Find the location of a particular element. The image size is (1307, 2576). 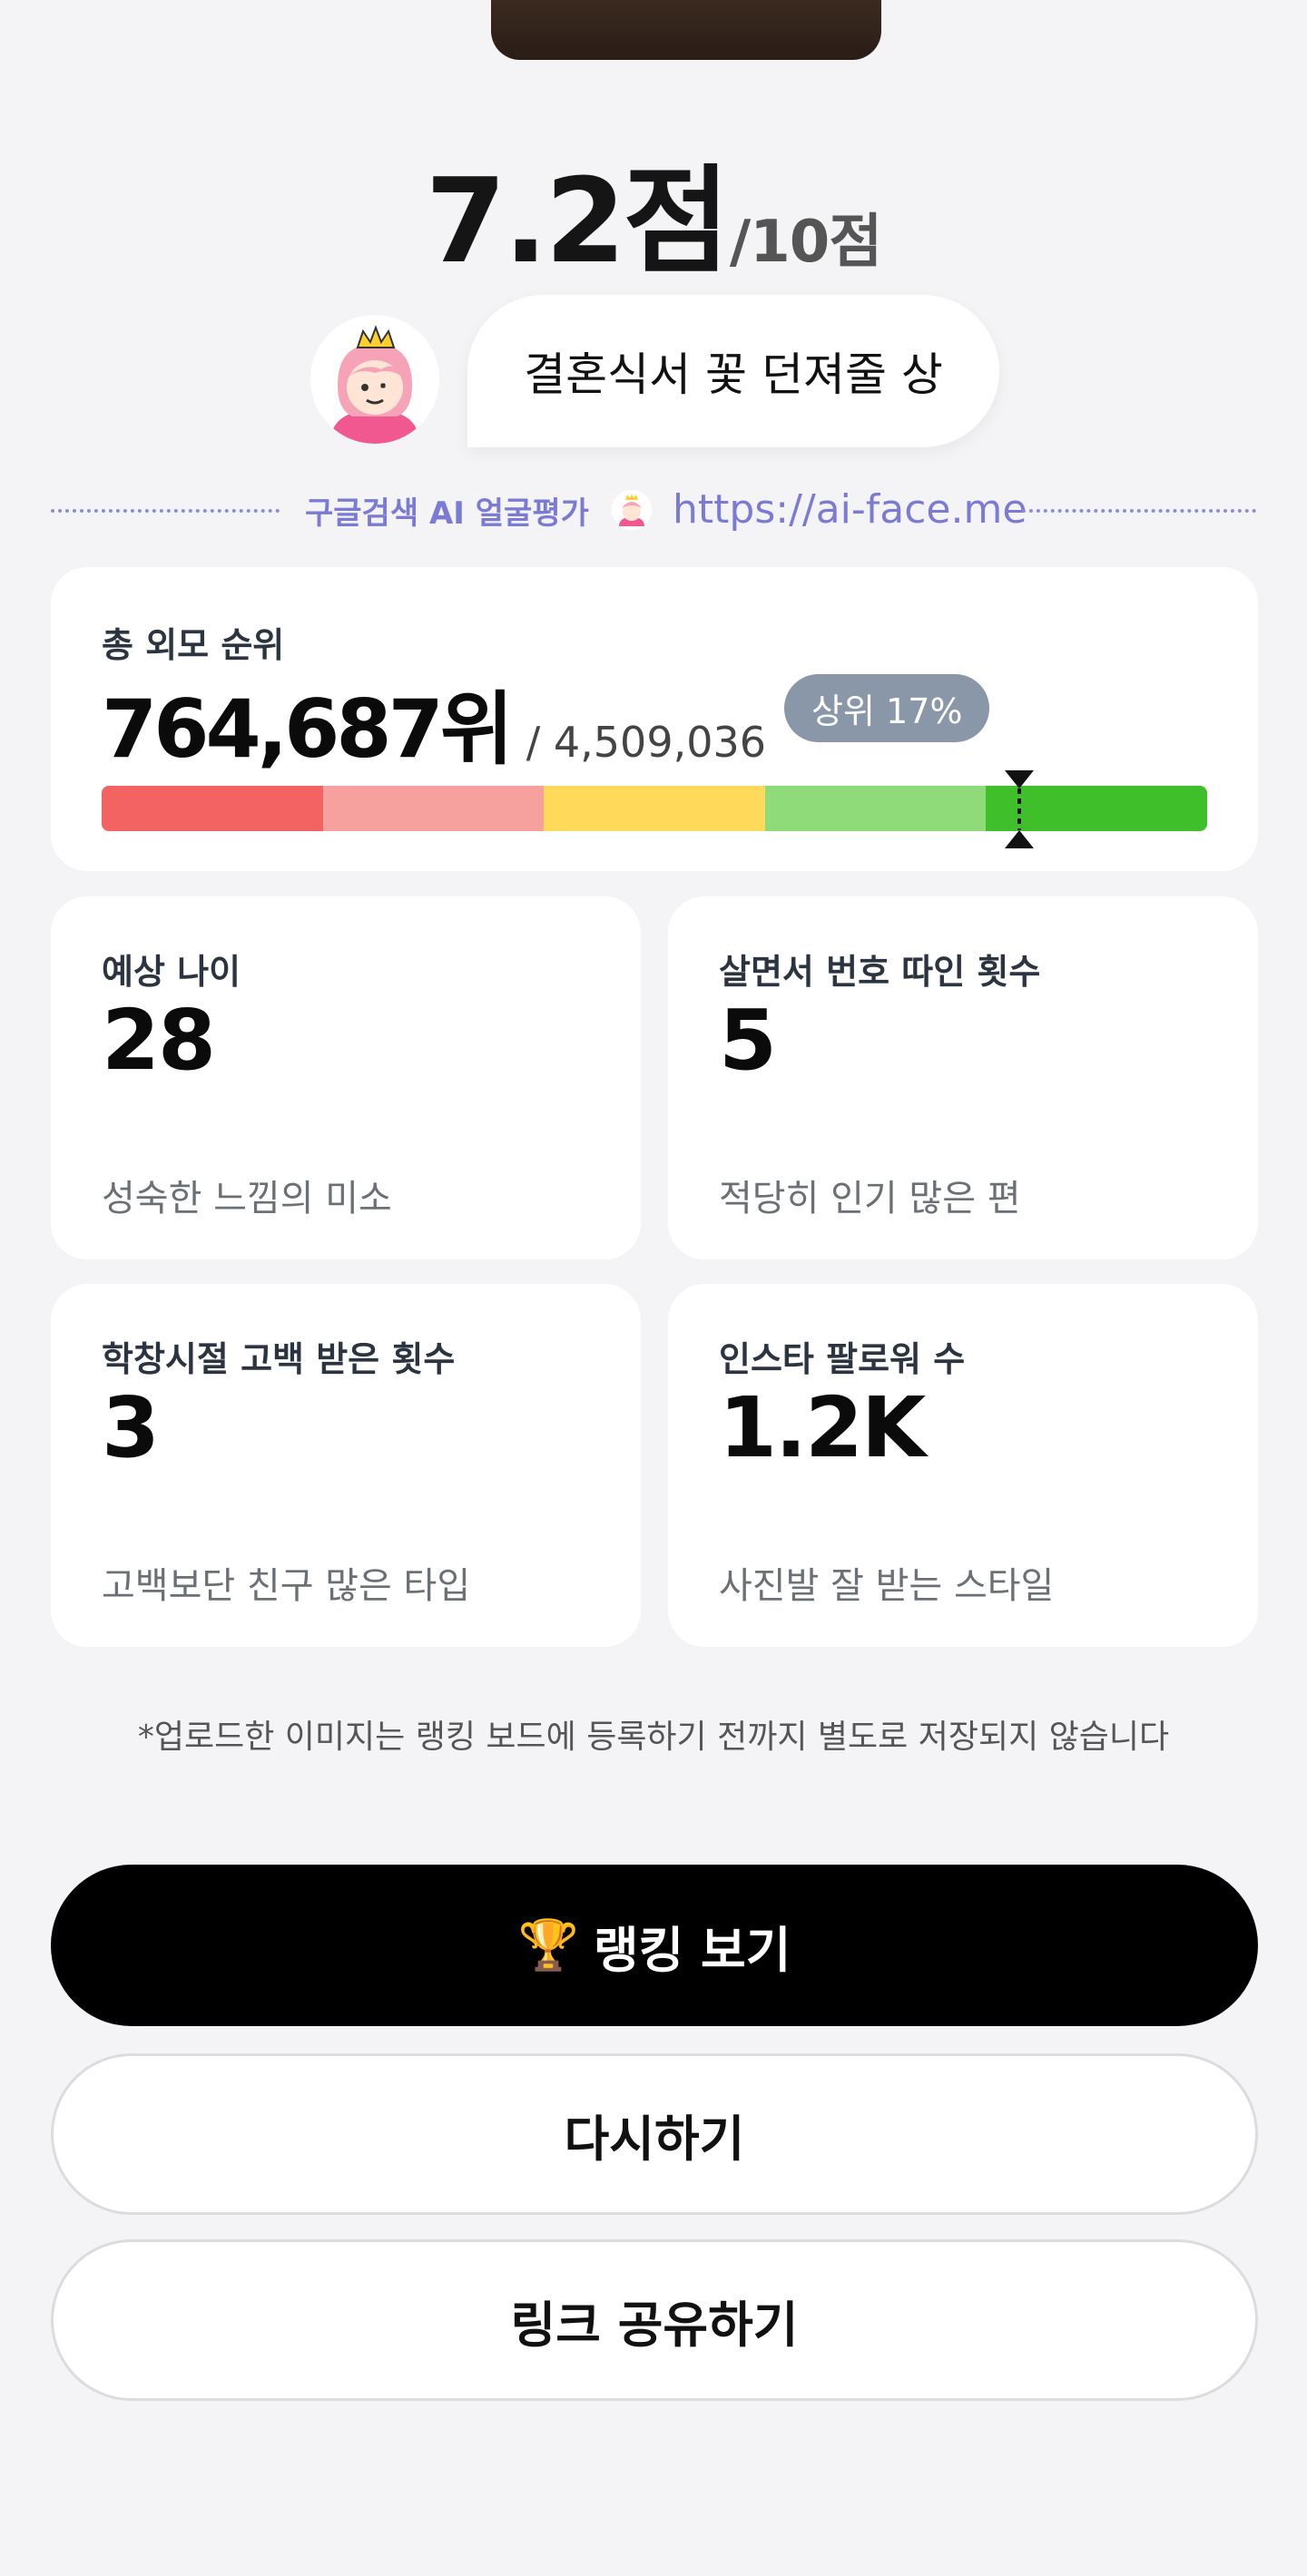

princess-avatar-icon is located at coordinates (374, 379).